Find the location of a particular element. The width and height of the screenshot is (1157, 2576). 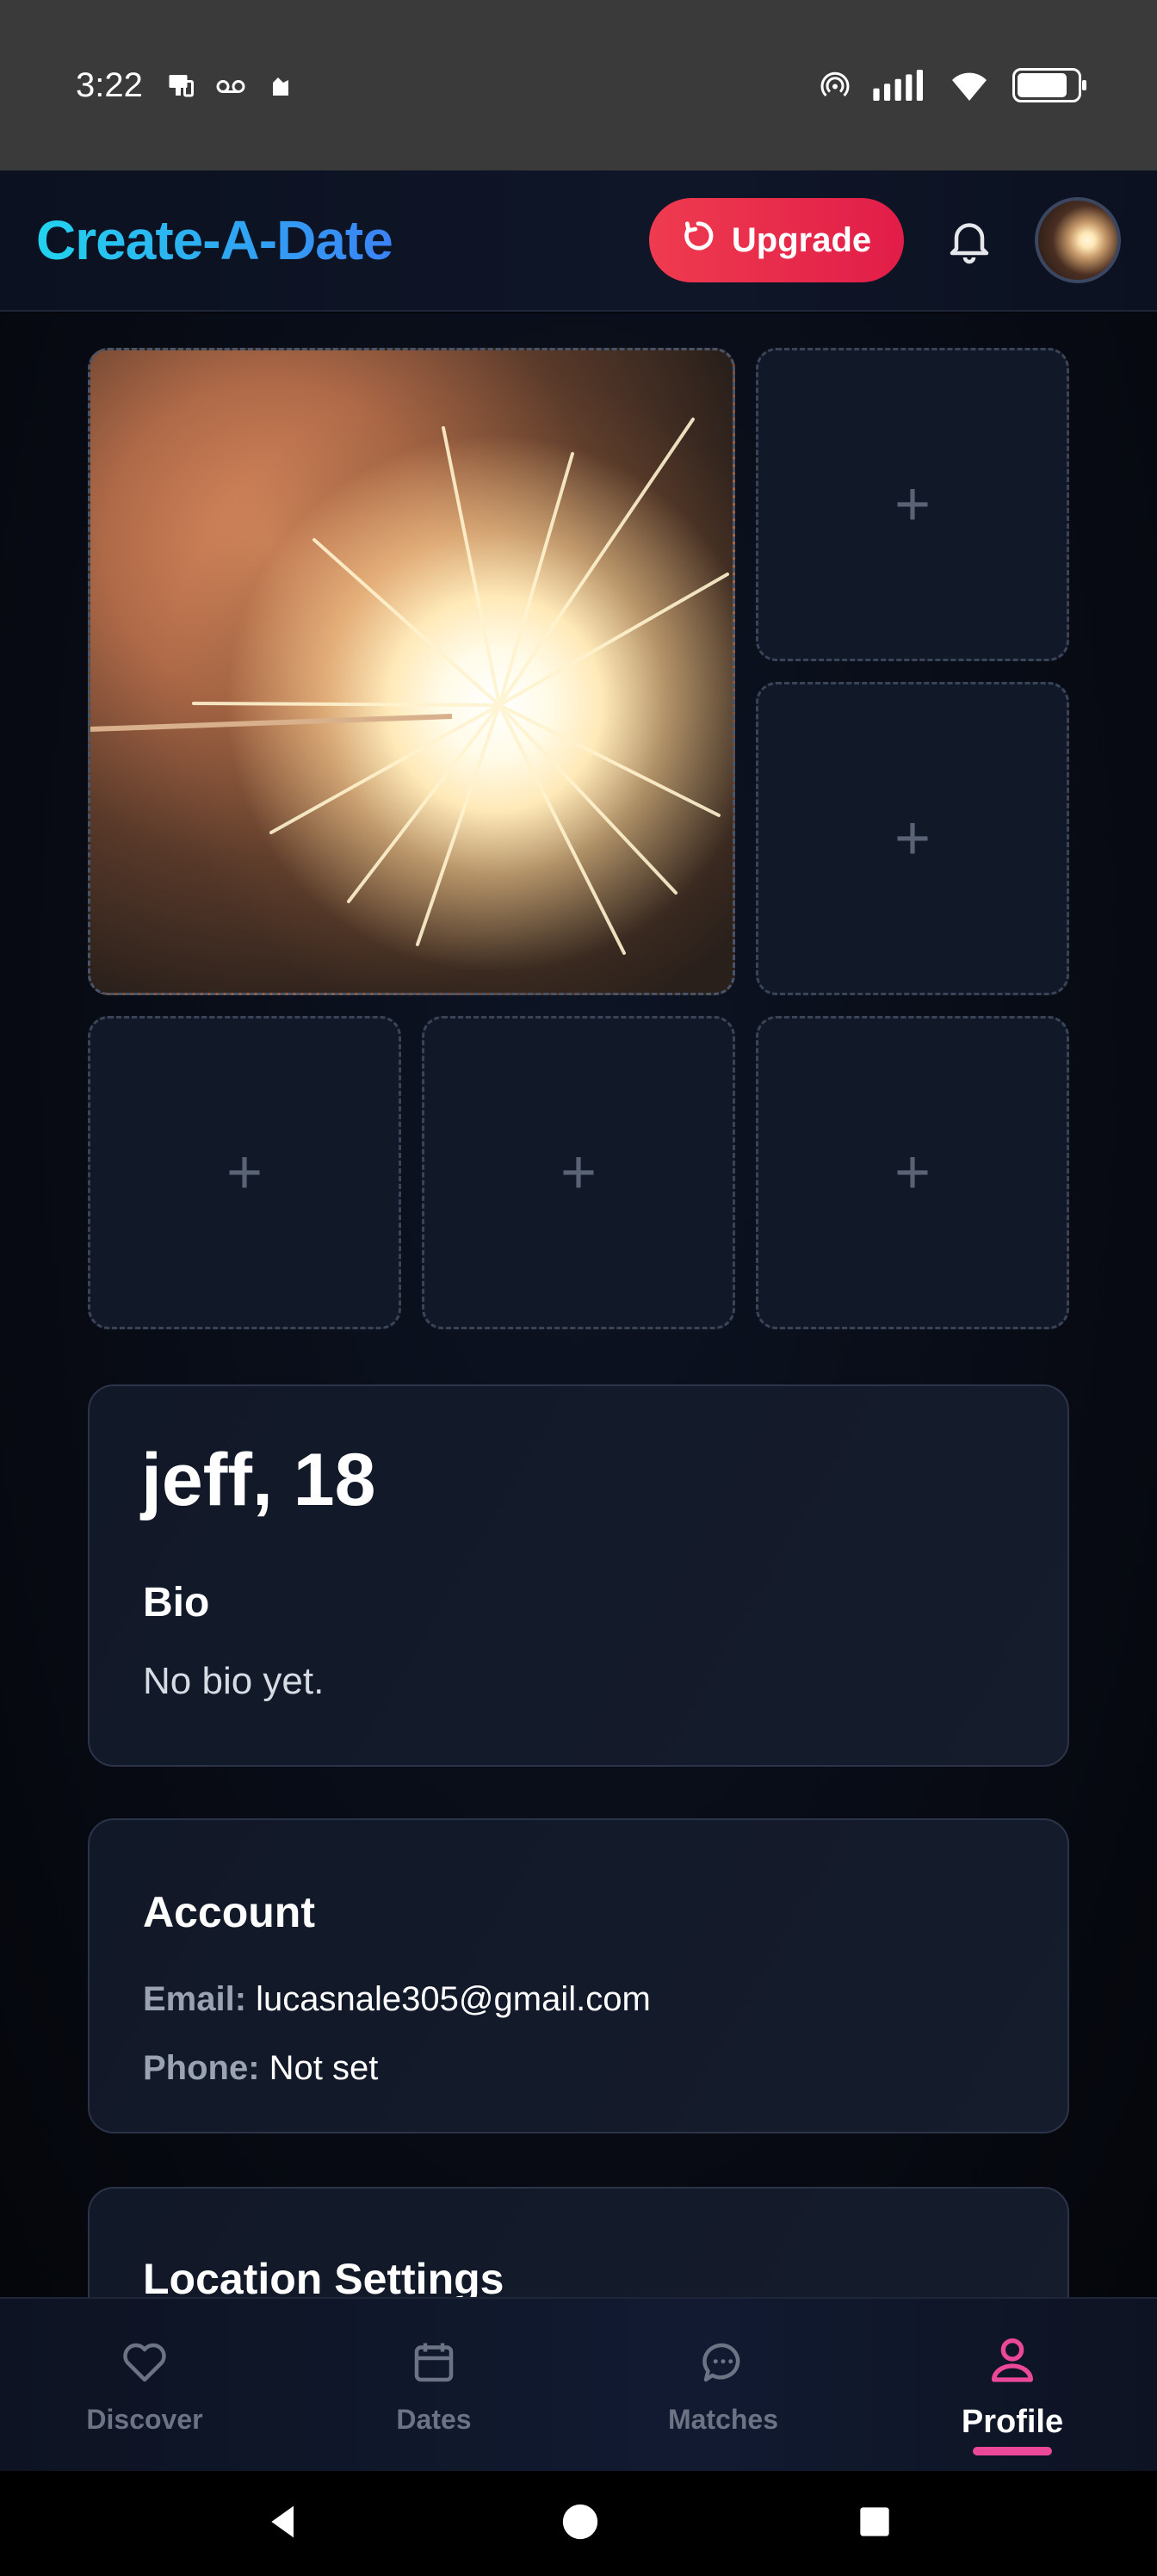

avatar is located at coordinates (1078, 240).